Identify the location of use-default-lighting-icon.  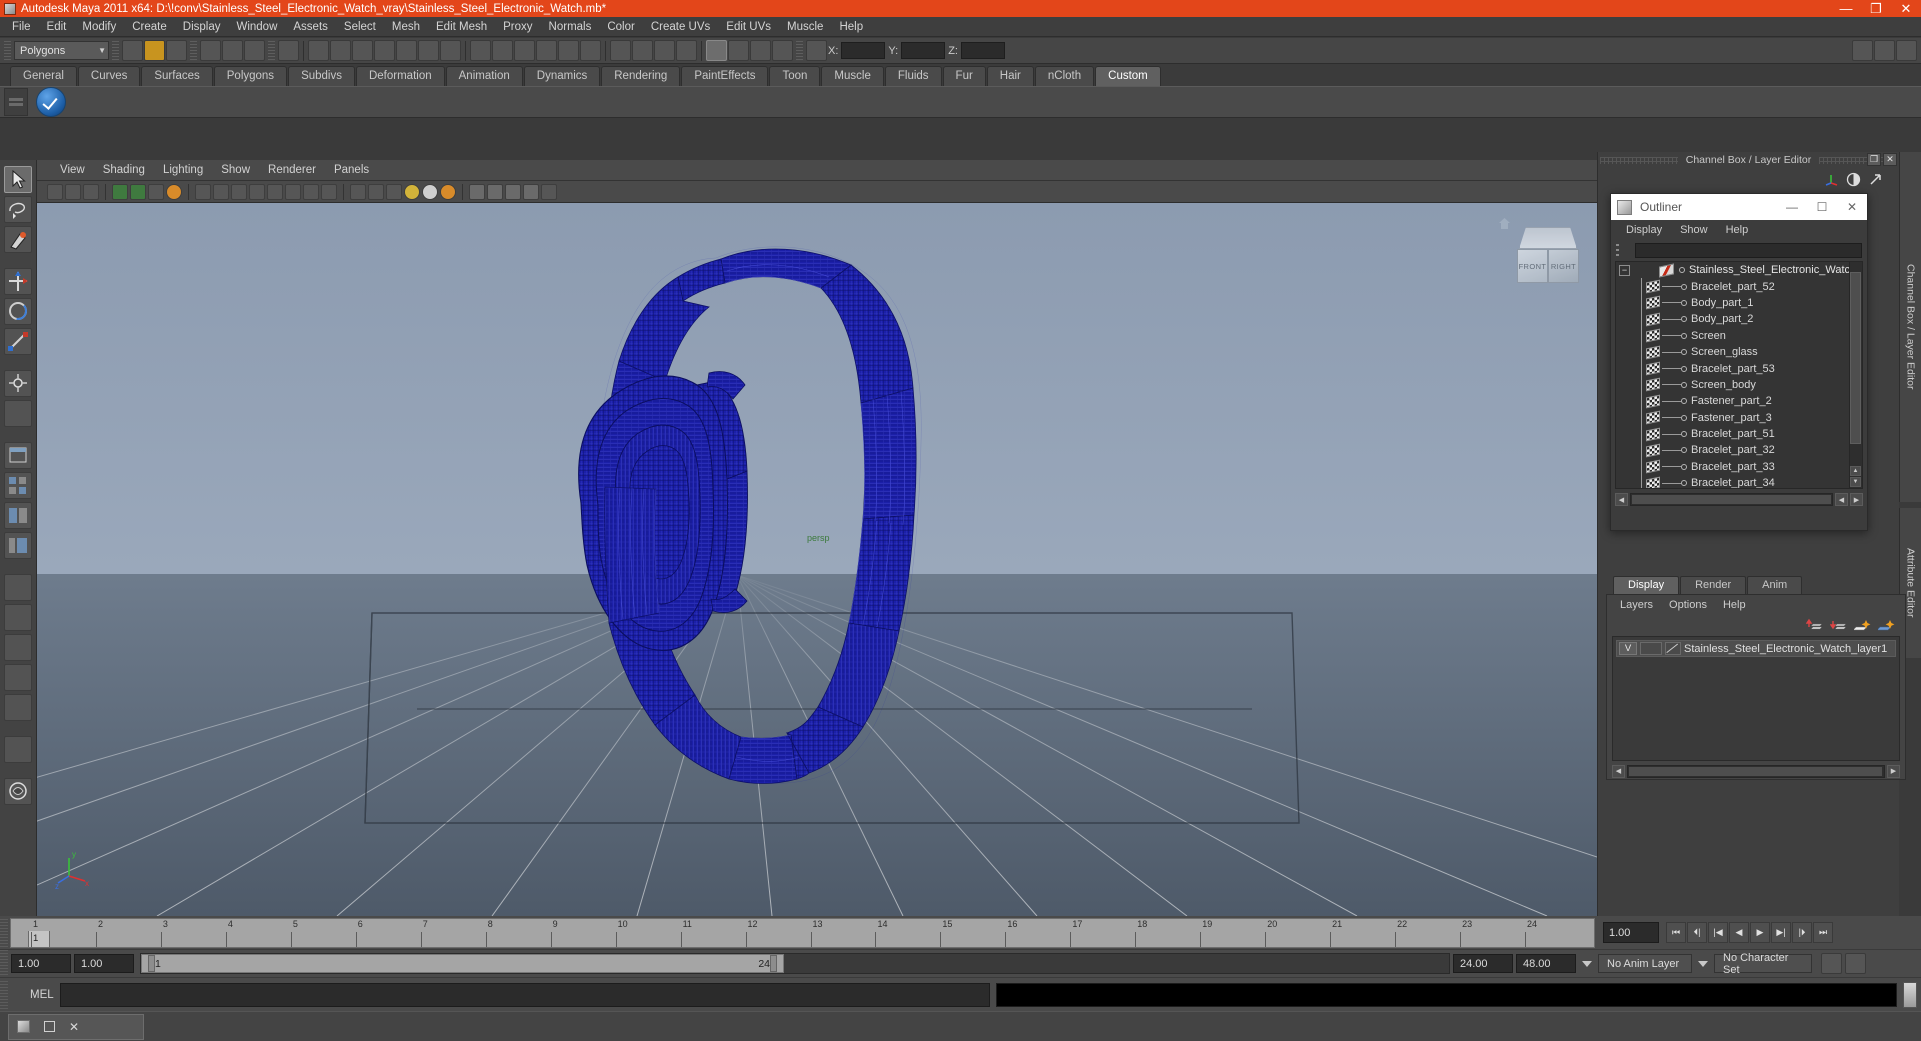
(358, 191).